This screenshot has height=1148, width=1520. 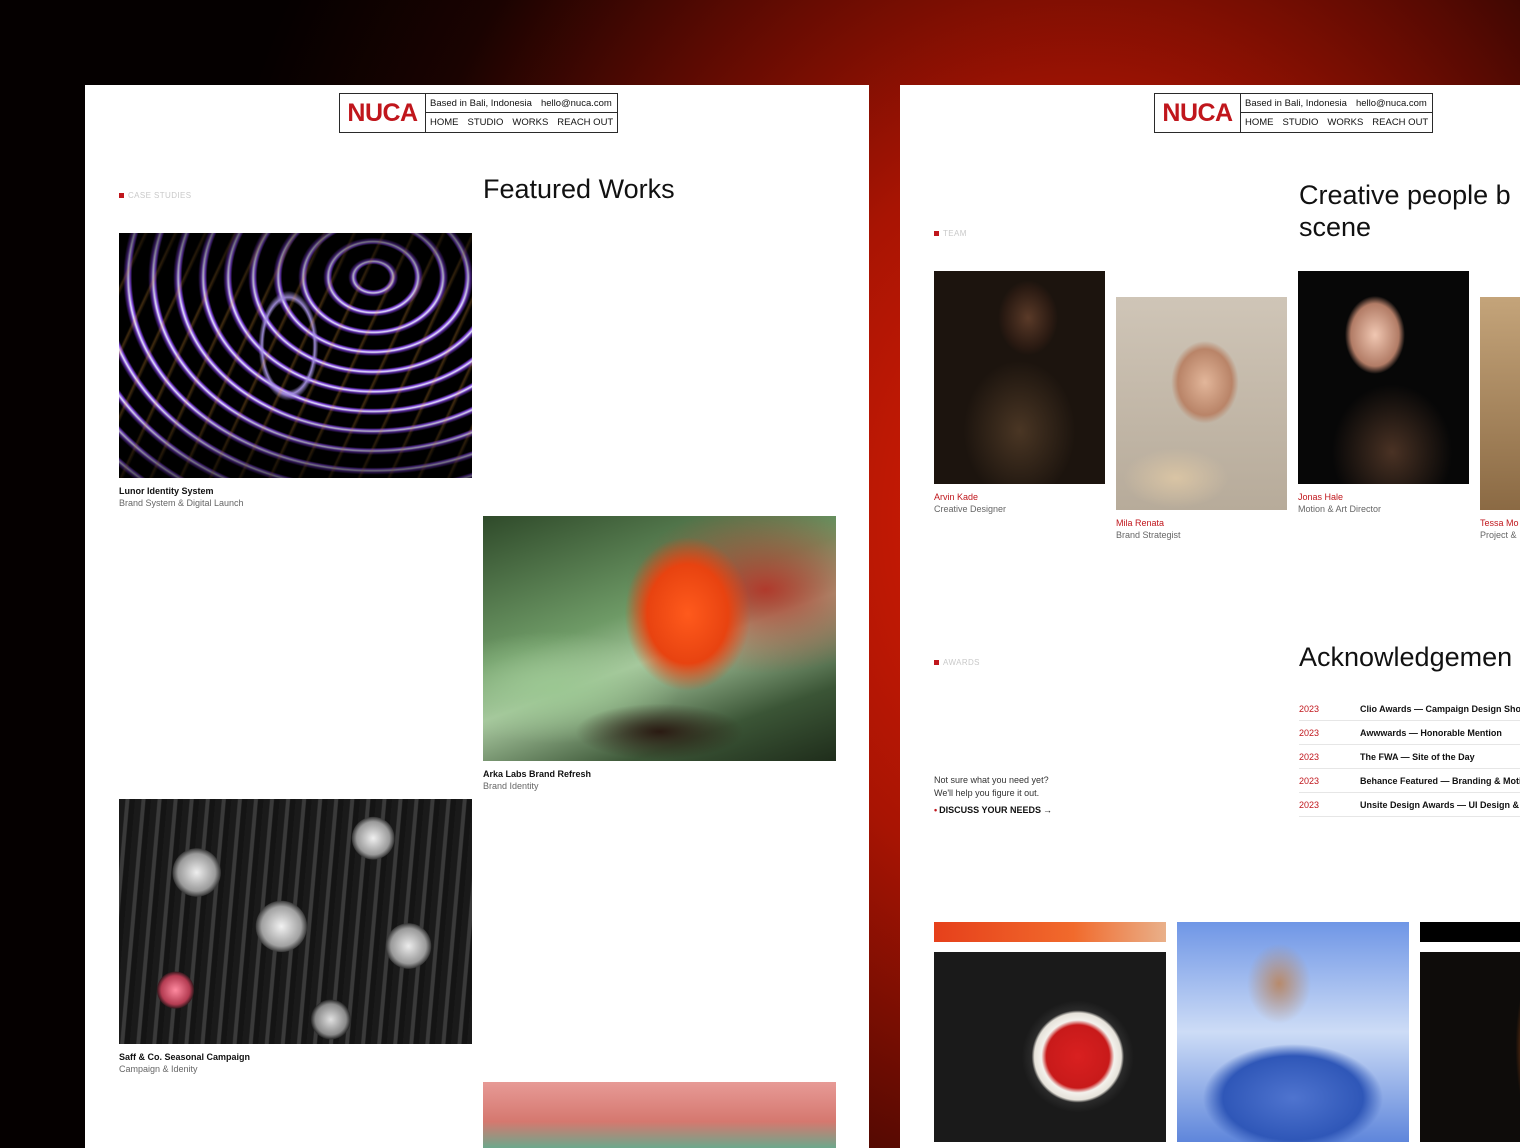 I want to click on cta-line-1: Not sure what you need yet?, so click(x=991, y=780).